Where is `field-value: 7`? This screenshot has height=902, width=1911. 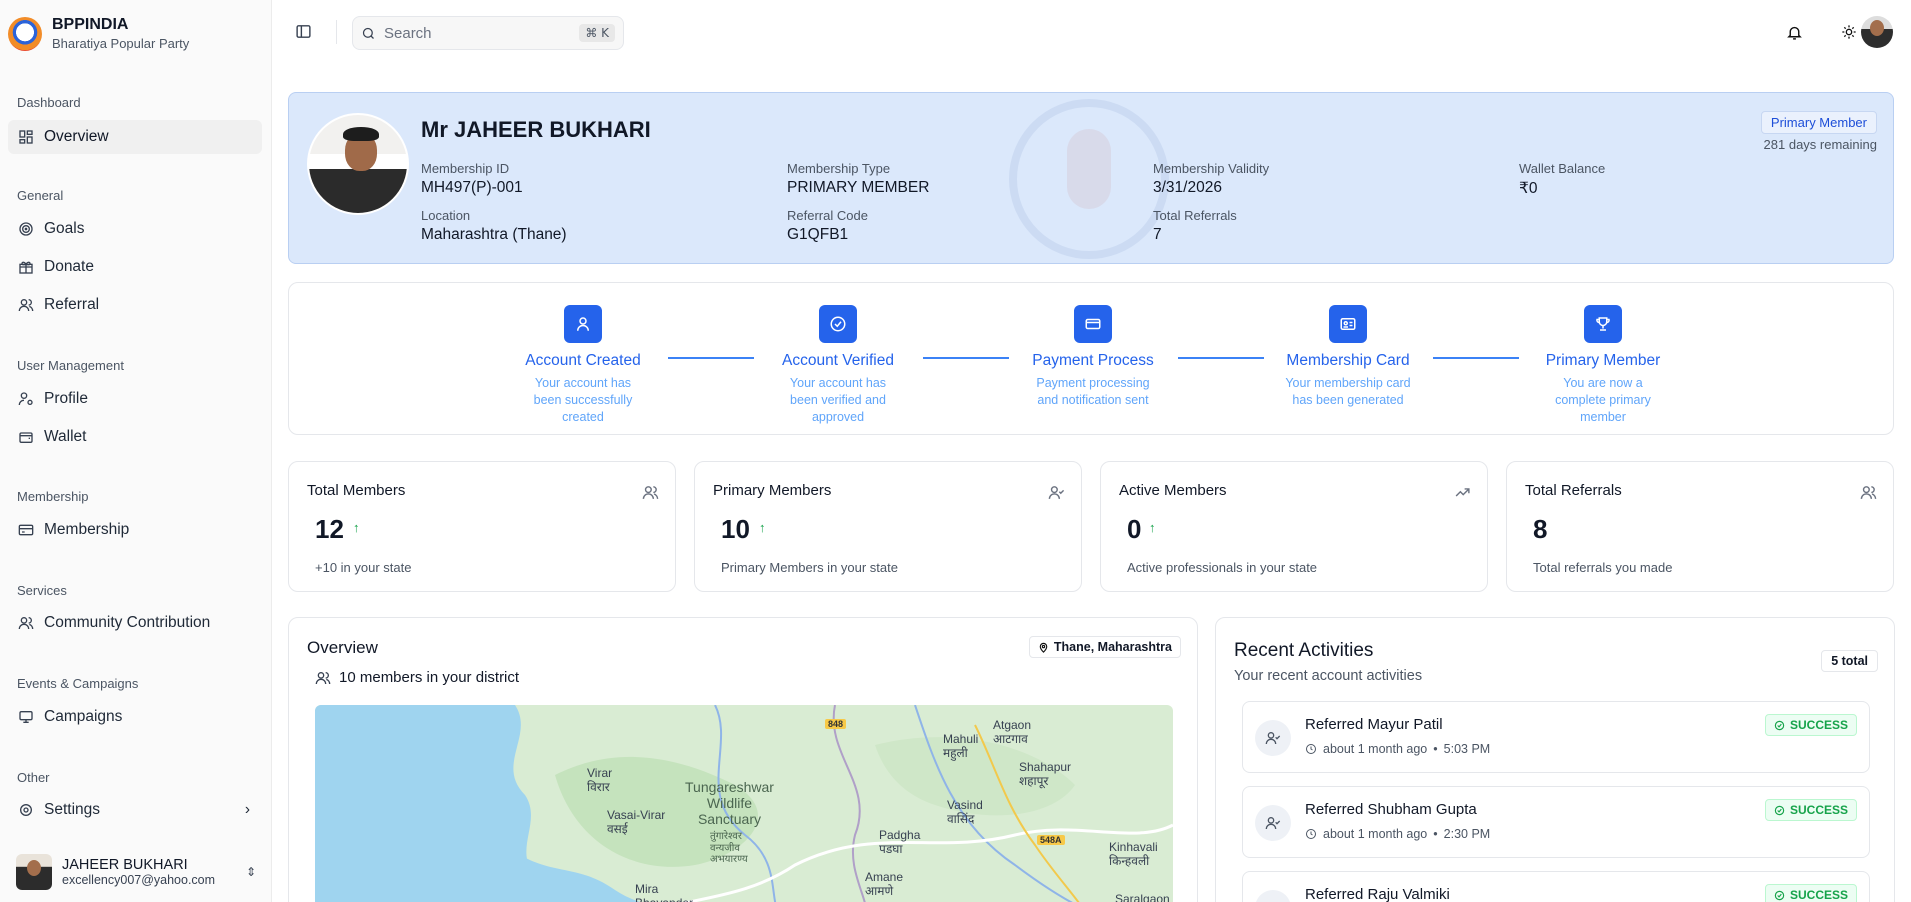
field-value: 7 is located at coordinates (1157, 234).